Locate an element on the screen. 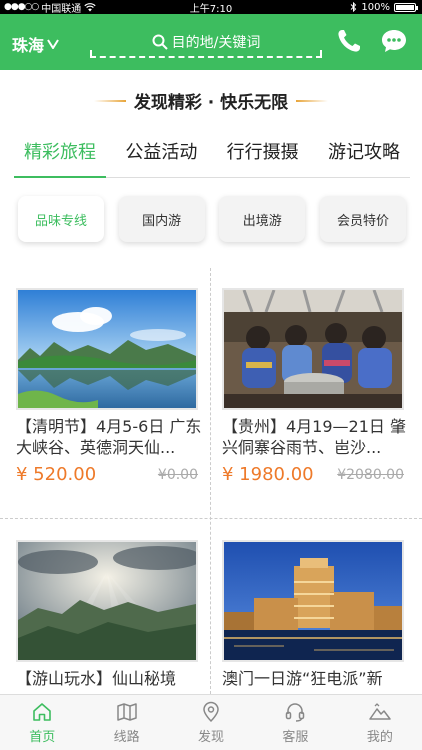 Image resolution: width=422 pixels, height=750 pixels. phone-icon is located at coordinates (349, 41).